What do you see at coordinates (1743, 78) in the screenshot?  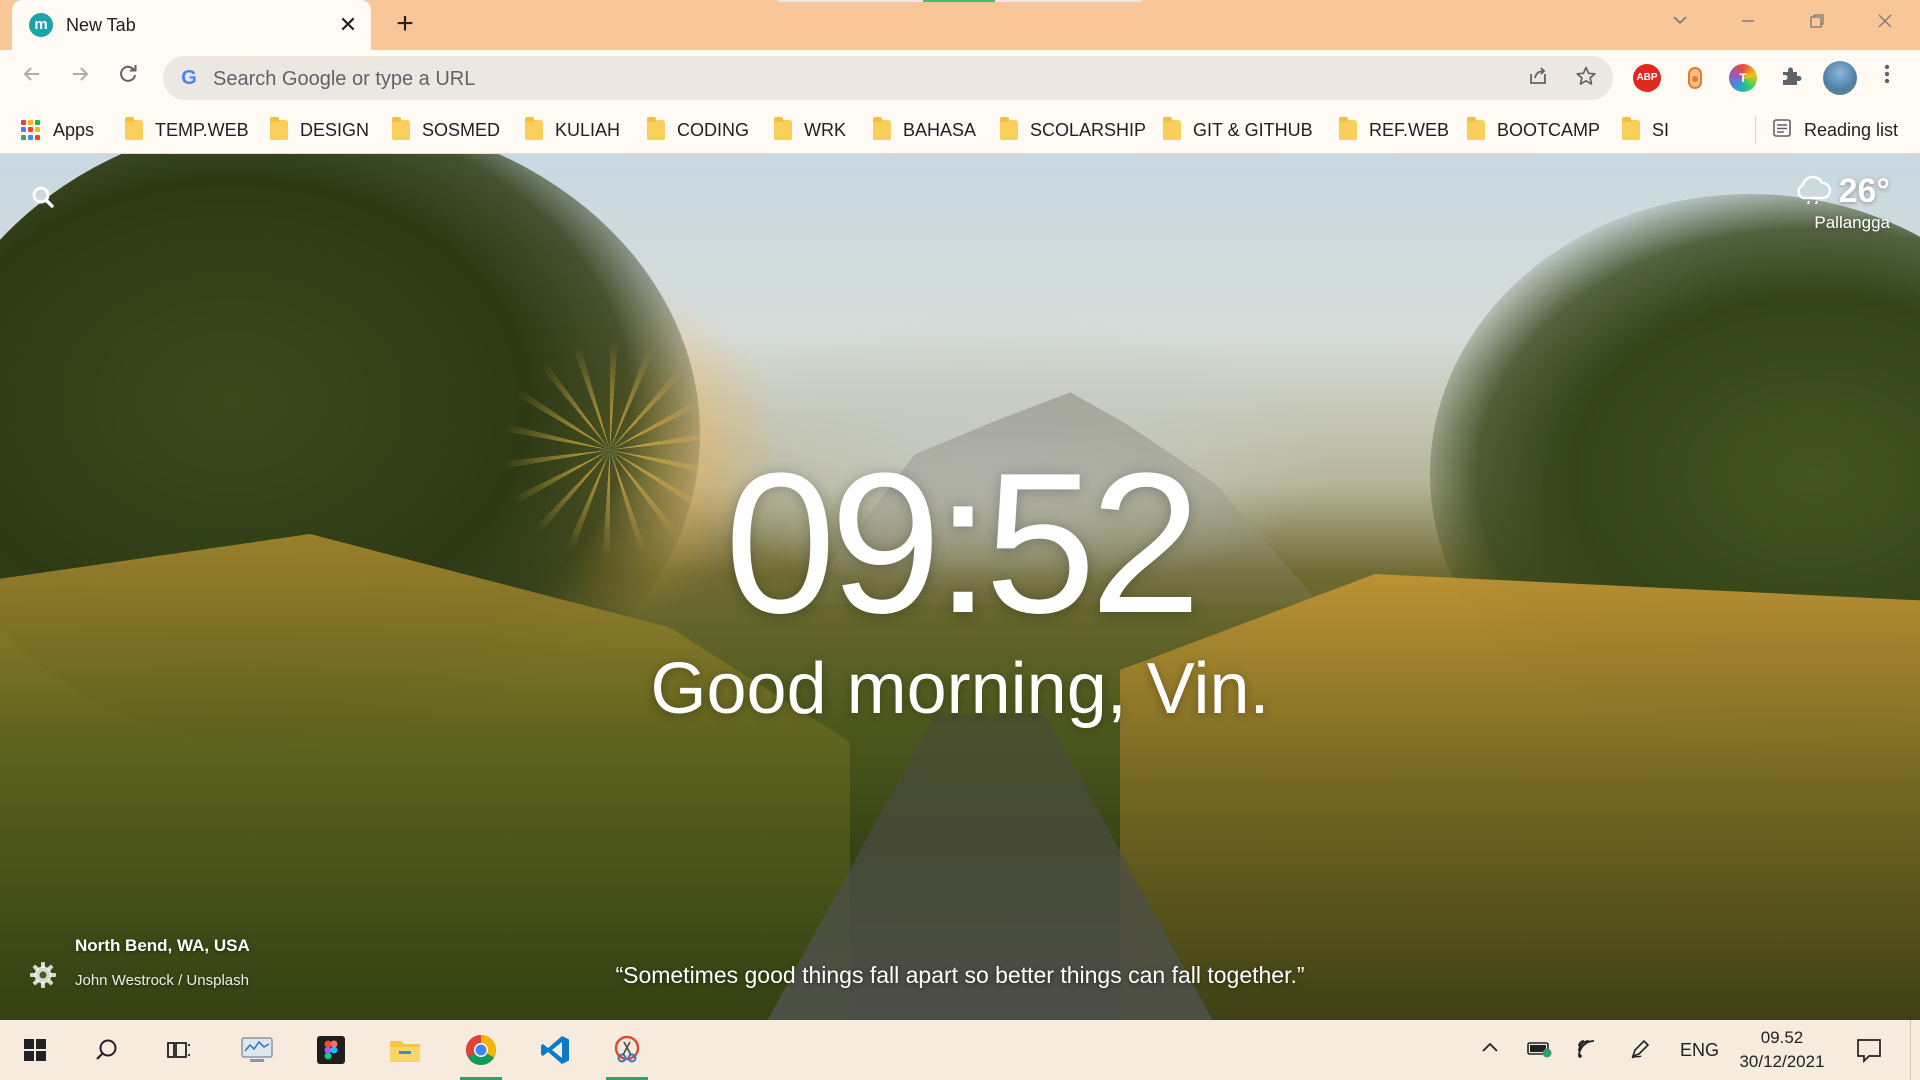 I see `extension-t-icon: T` at bounding box center [1743, 78].